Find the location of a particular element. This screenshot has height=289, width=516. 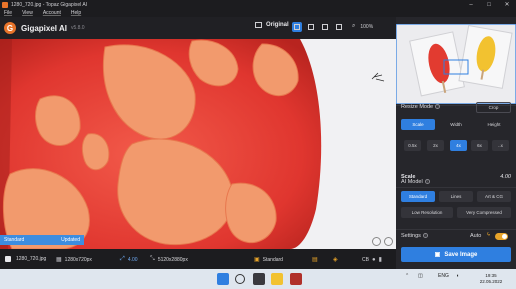

output-size-icon: ⤡ is located at coordinates (152, 259).